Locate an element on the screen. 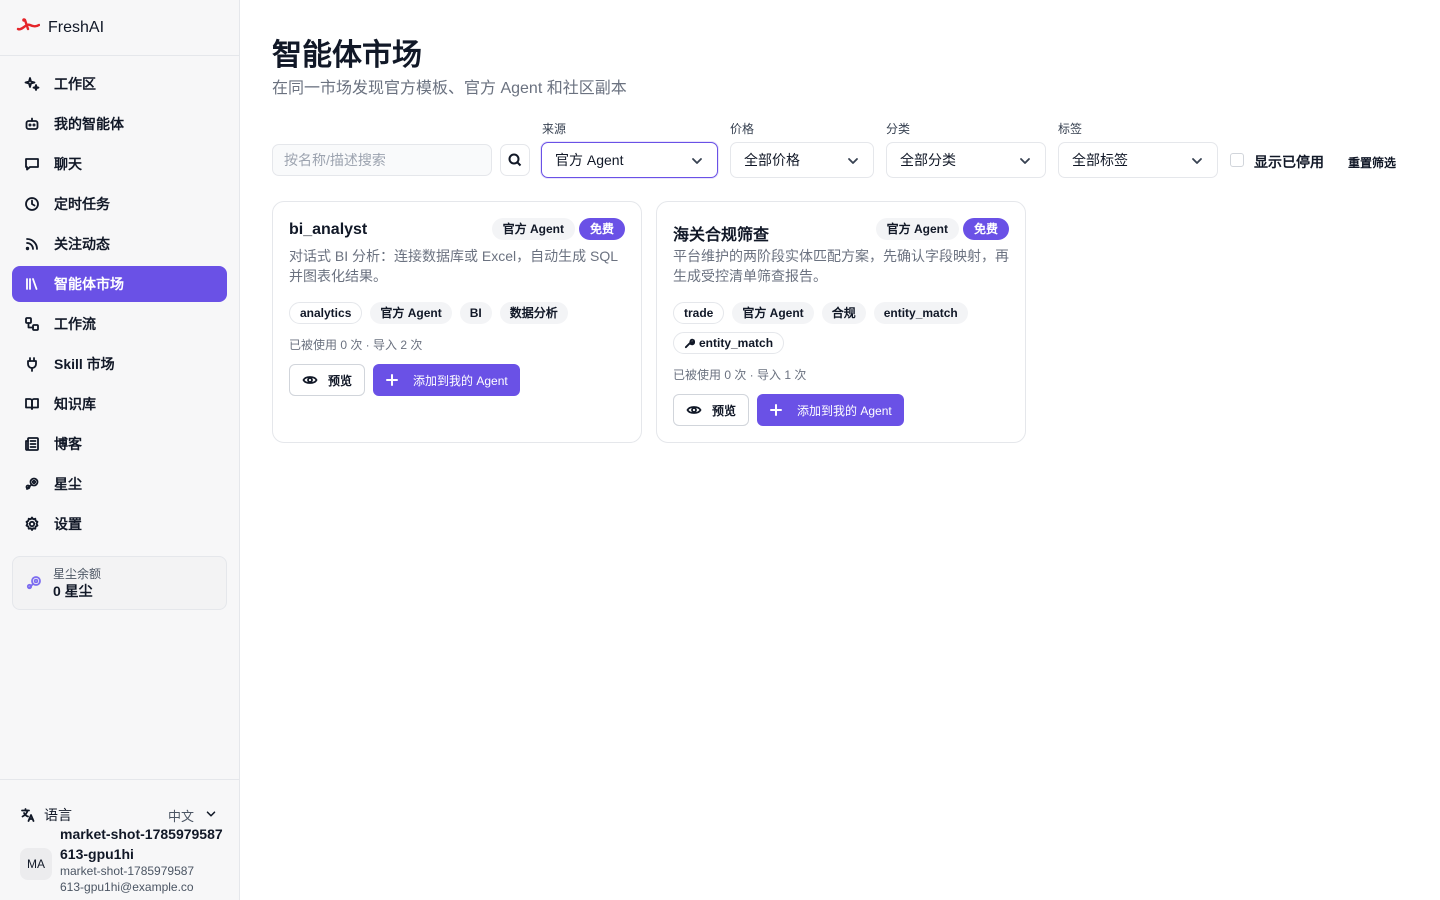 The height and width of the screenshot is (900, 1440). sidebar-item-blog: 博客 is located at coordinates (119, 444).